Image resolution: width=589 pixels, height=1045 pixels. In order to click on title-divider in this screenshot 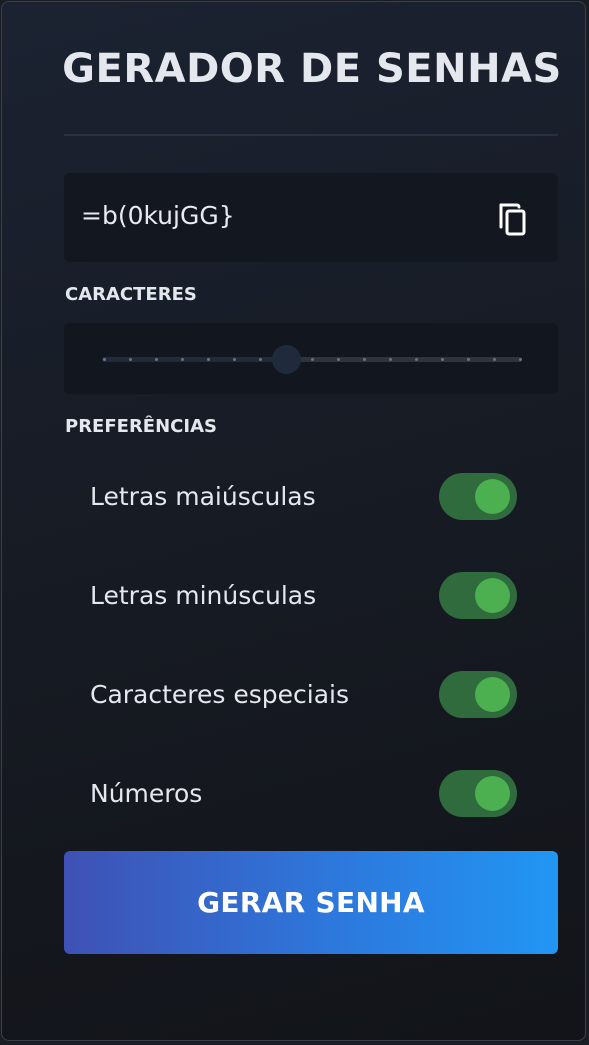, I will do `click(311, 135)`.